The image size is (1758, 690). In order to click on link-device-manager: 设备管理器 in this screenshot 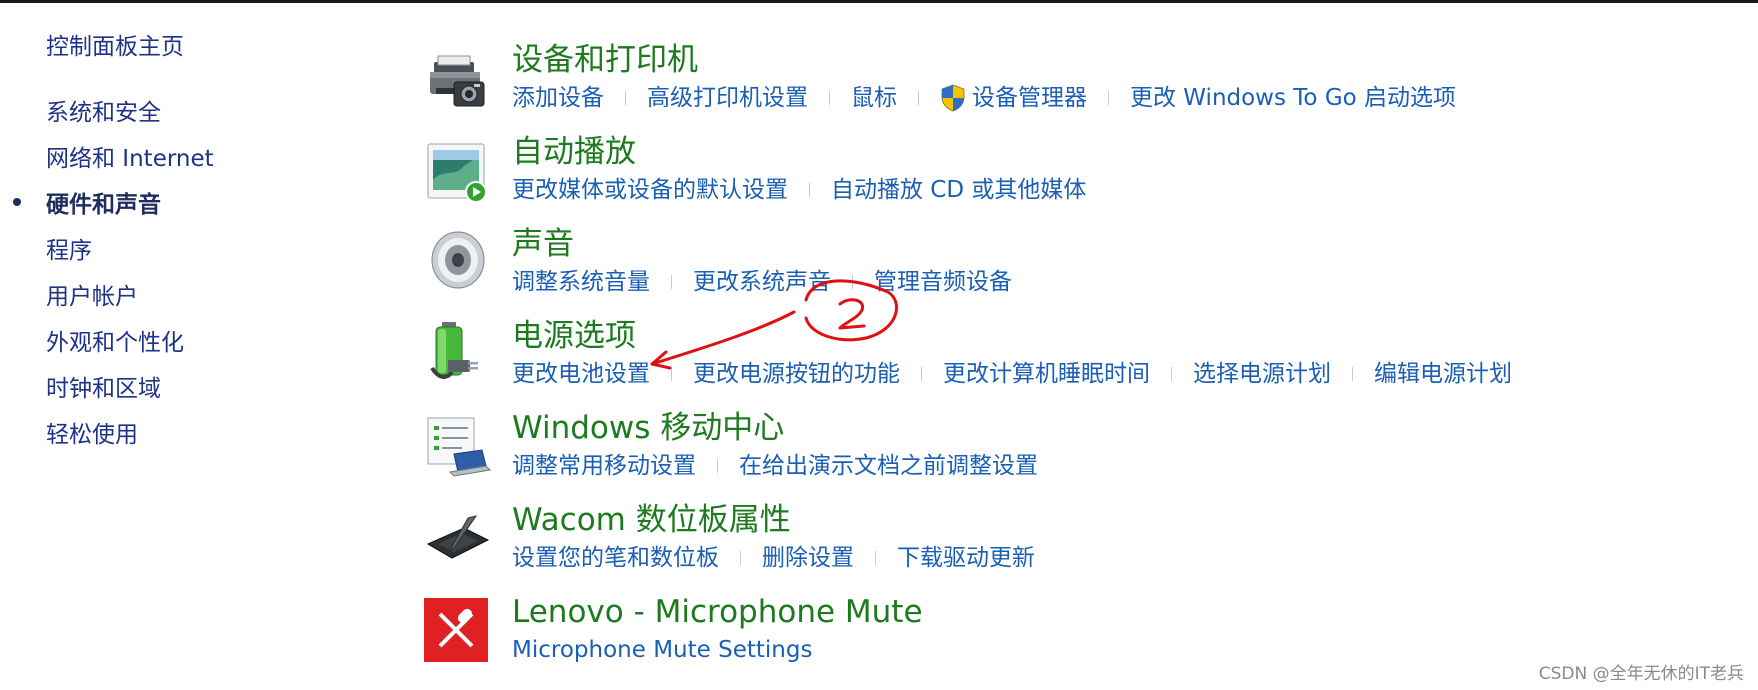, I will do `click(1013, 98)`.